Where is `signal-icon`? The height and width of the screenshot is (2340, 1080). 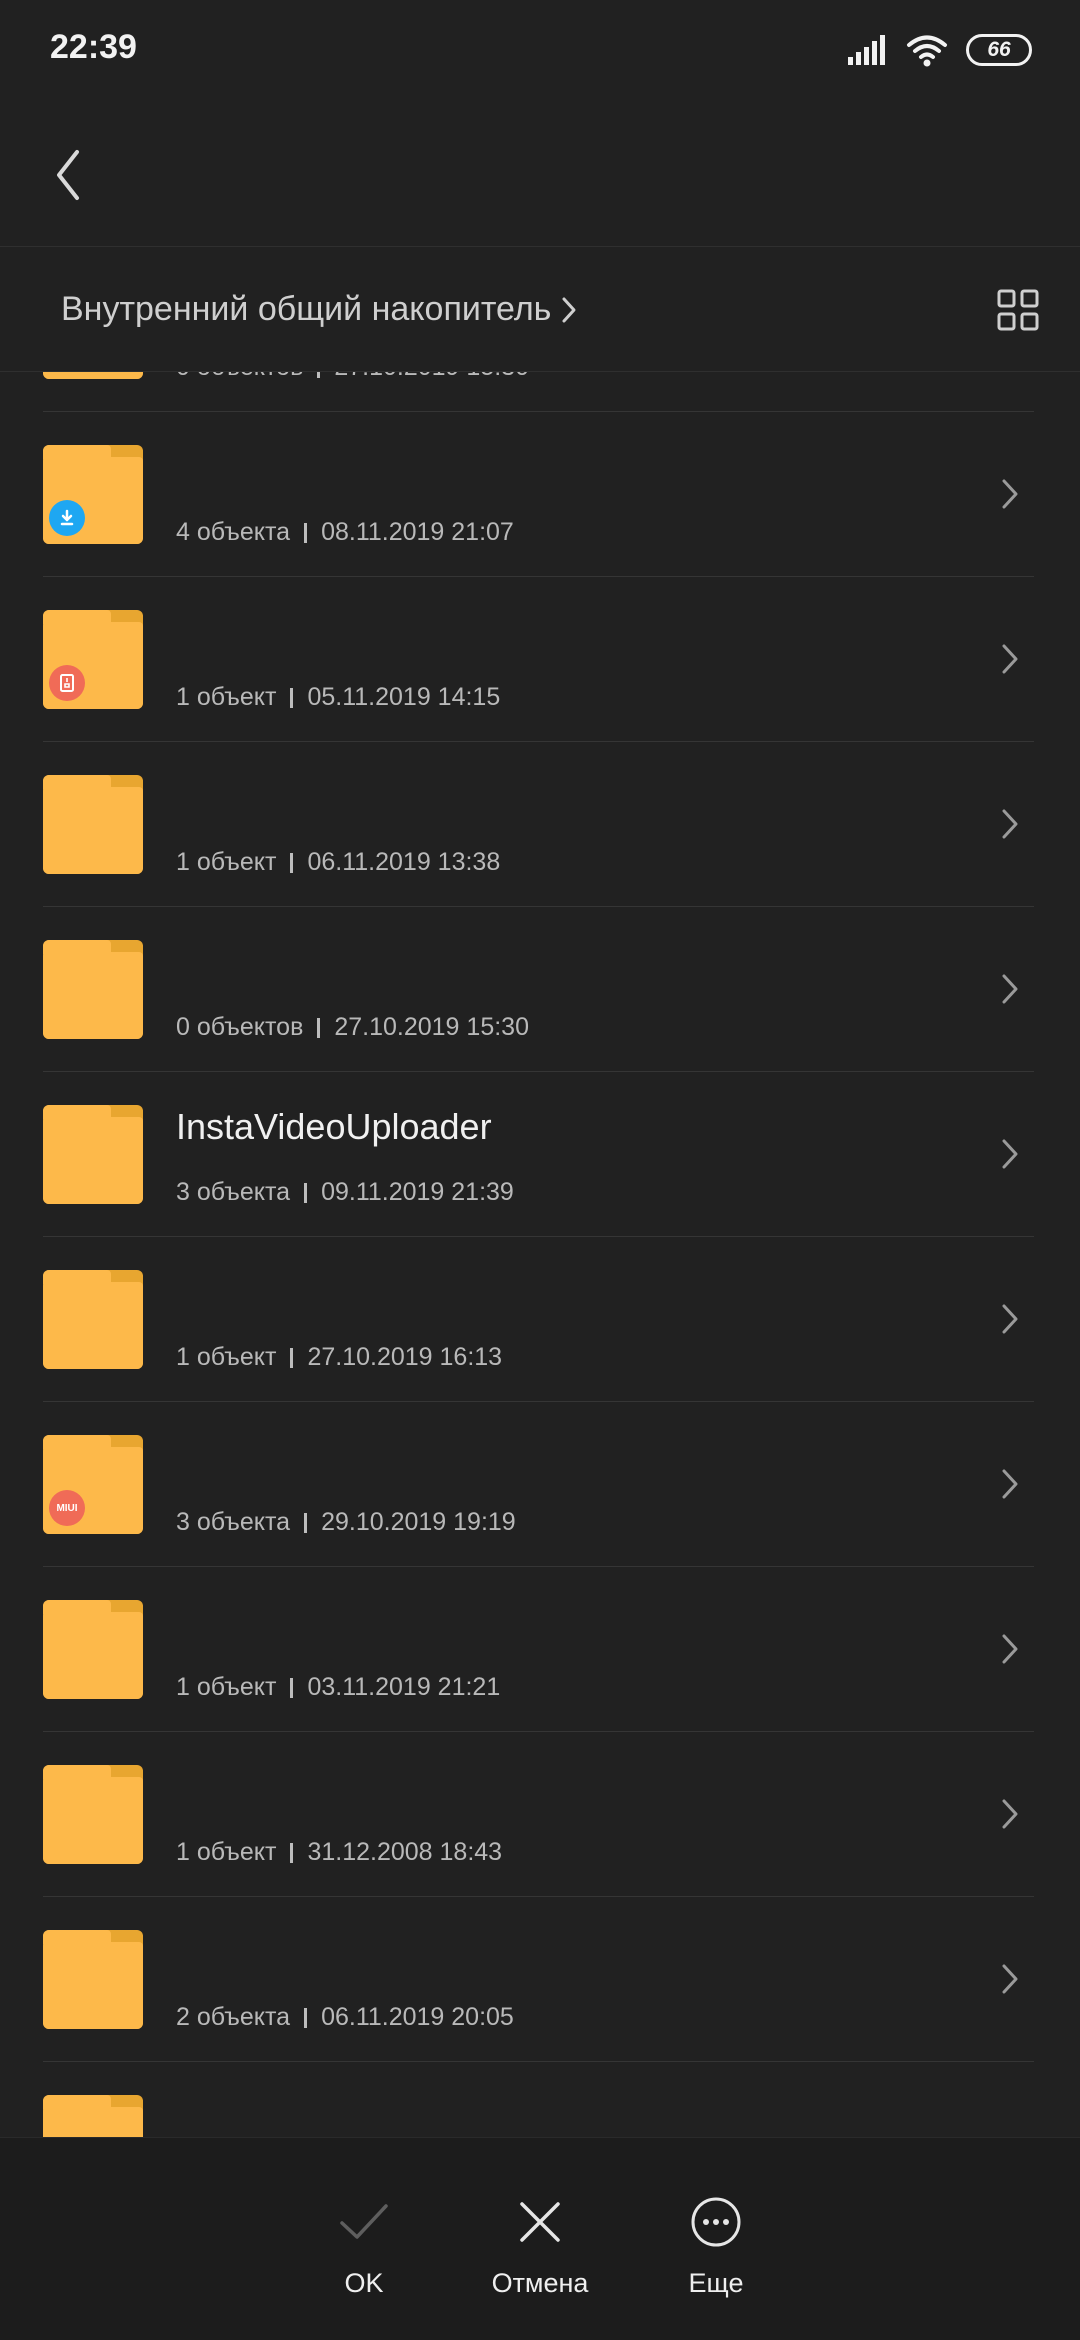
signal-icon is located at coordinates (868, 50).